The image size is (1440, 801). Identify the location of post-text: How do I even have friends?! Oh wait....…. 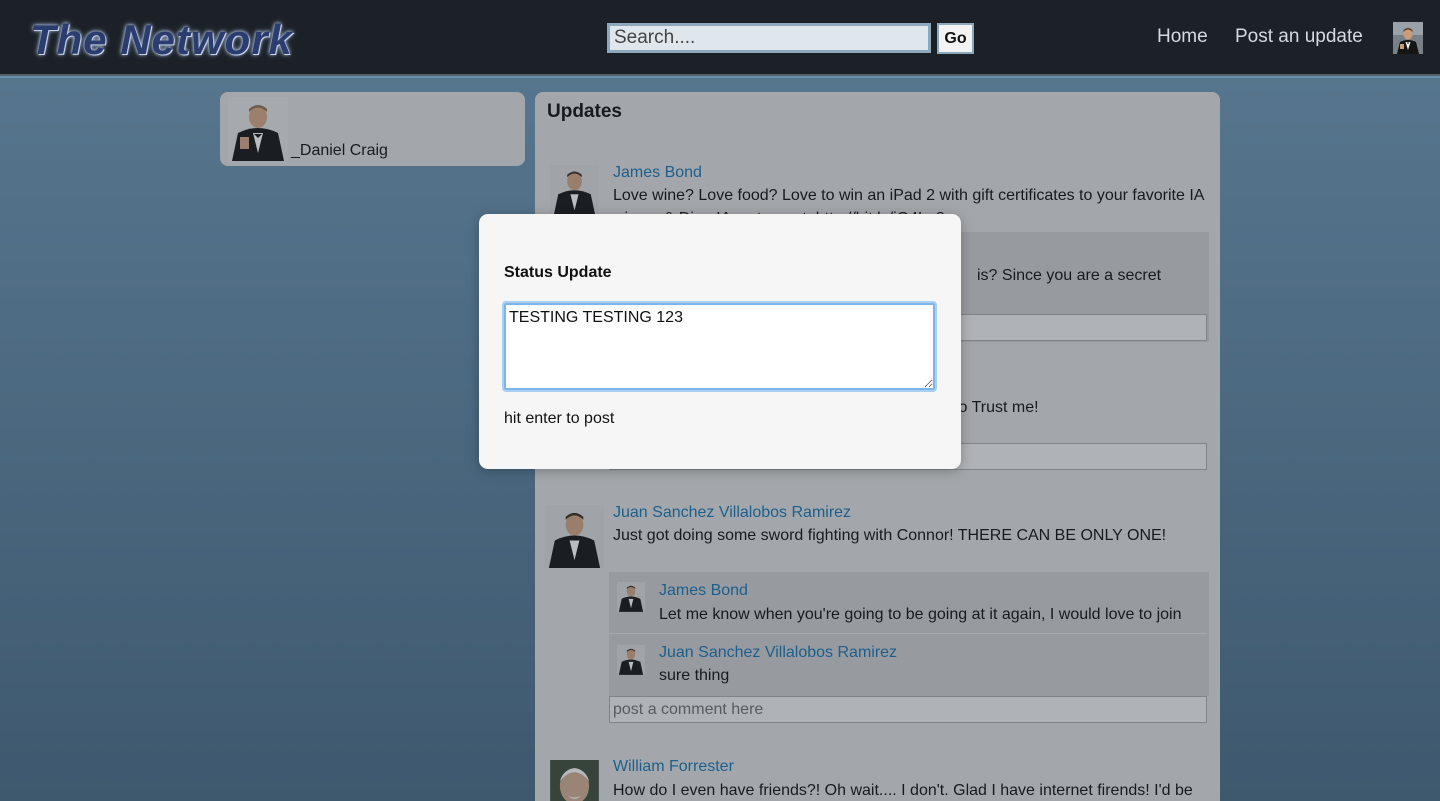
(903, 790).